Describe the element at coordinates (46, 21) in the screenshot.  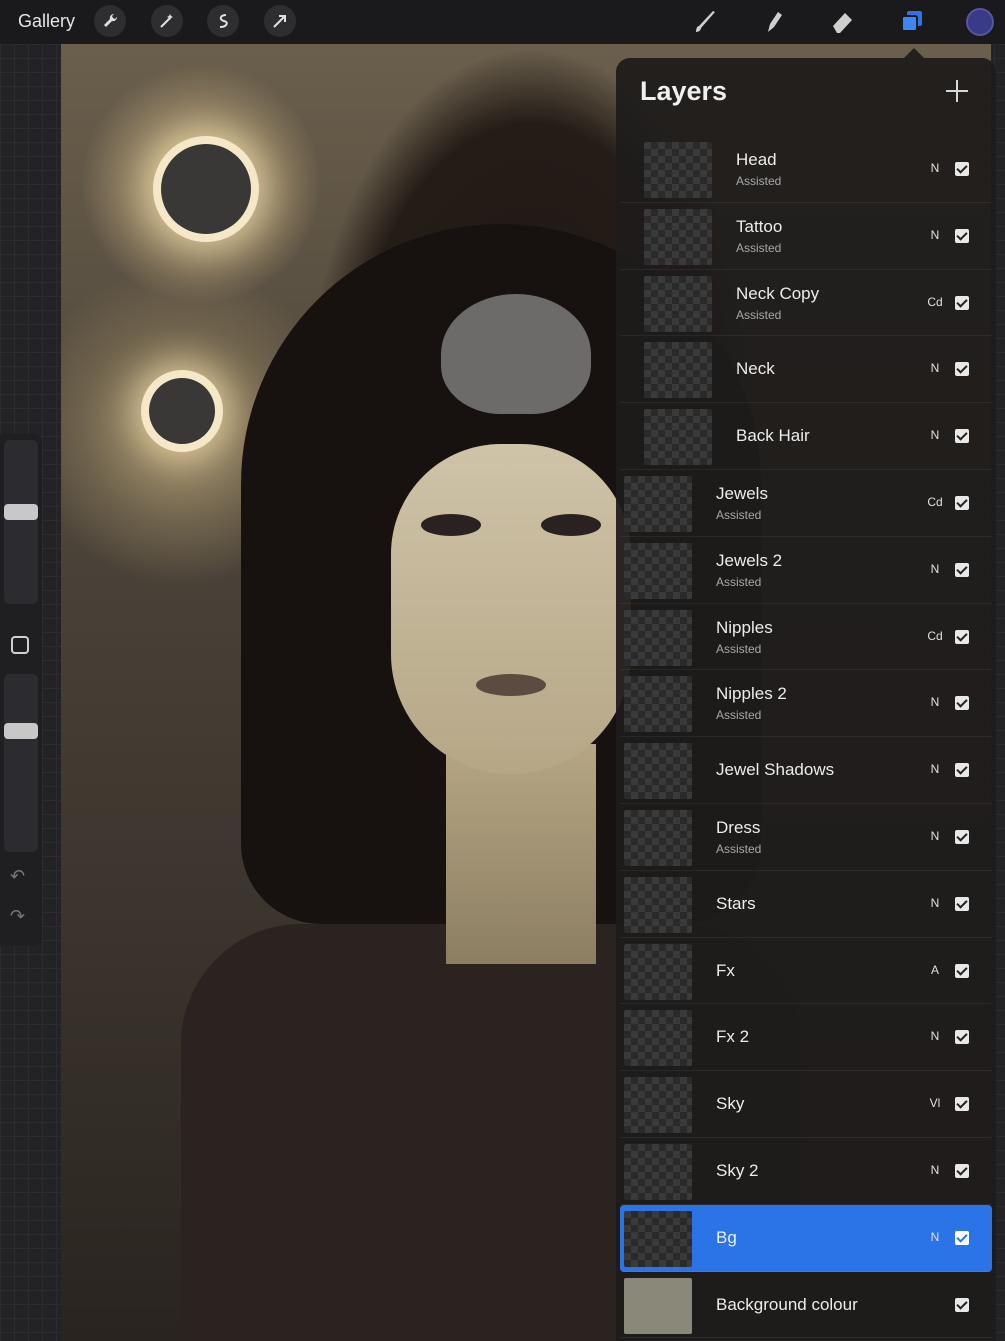
I see `gallery-button: Gallery` at that location.